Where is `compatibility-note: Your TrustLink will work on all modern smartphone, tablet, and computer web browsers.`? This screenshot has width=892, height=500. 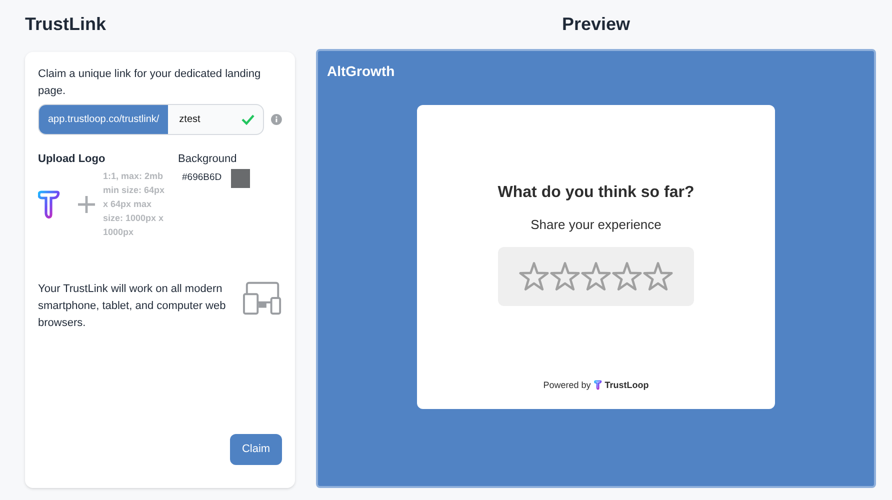 compatibility-note: Your TrustLink will work on all modern smartphone, tablet, and computer web browsers. is located at coordinates (132, 306).